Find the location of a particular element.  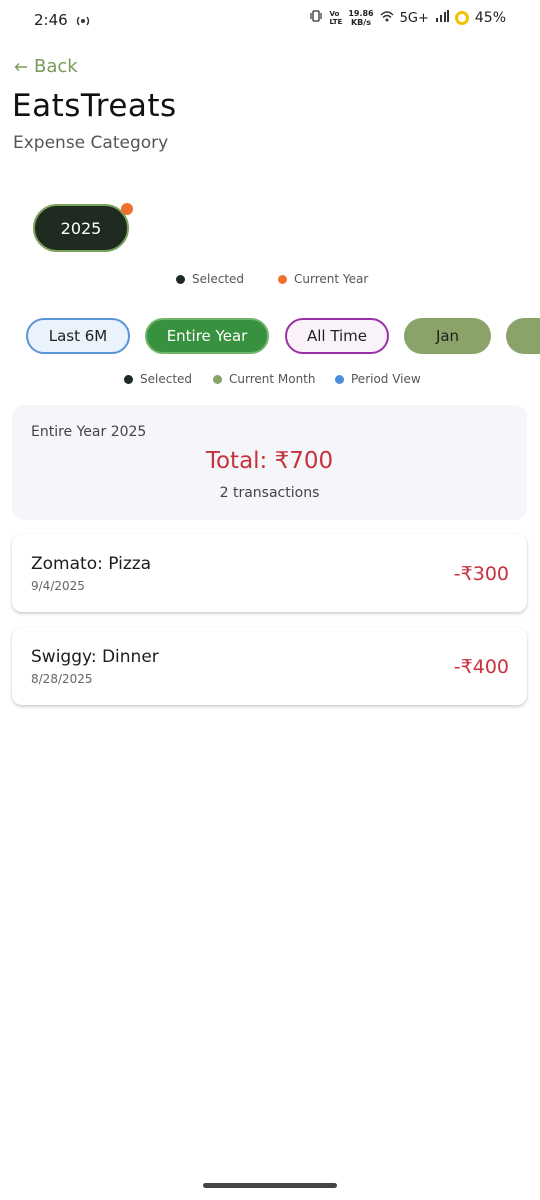

back-button: Back is located at coordinates (46, 66).